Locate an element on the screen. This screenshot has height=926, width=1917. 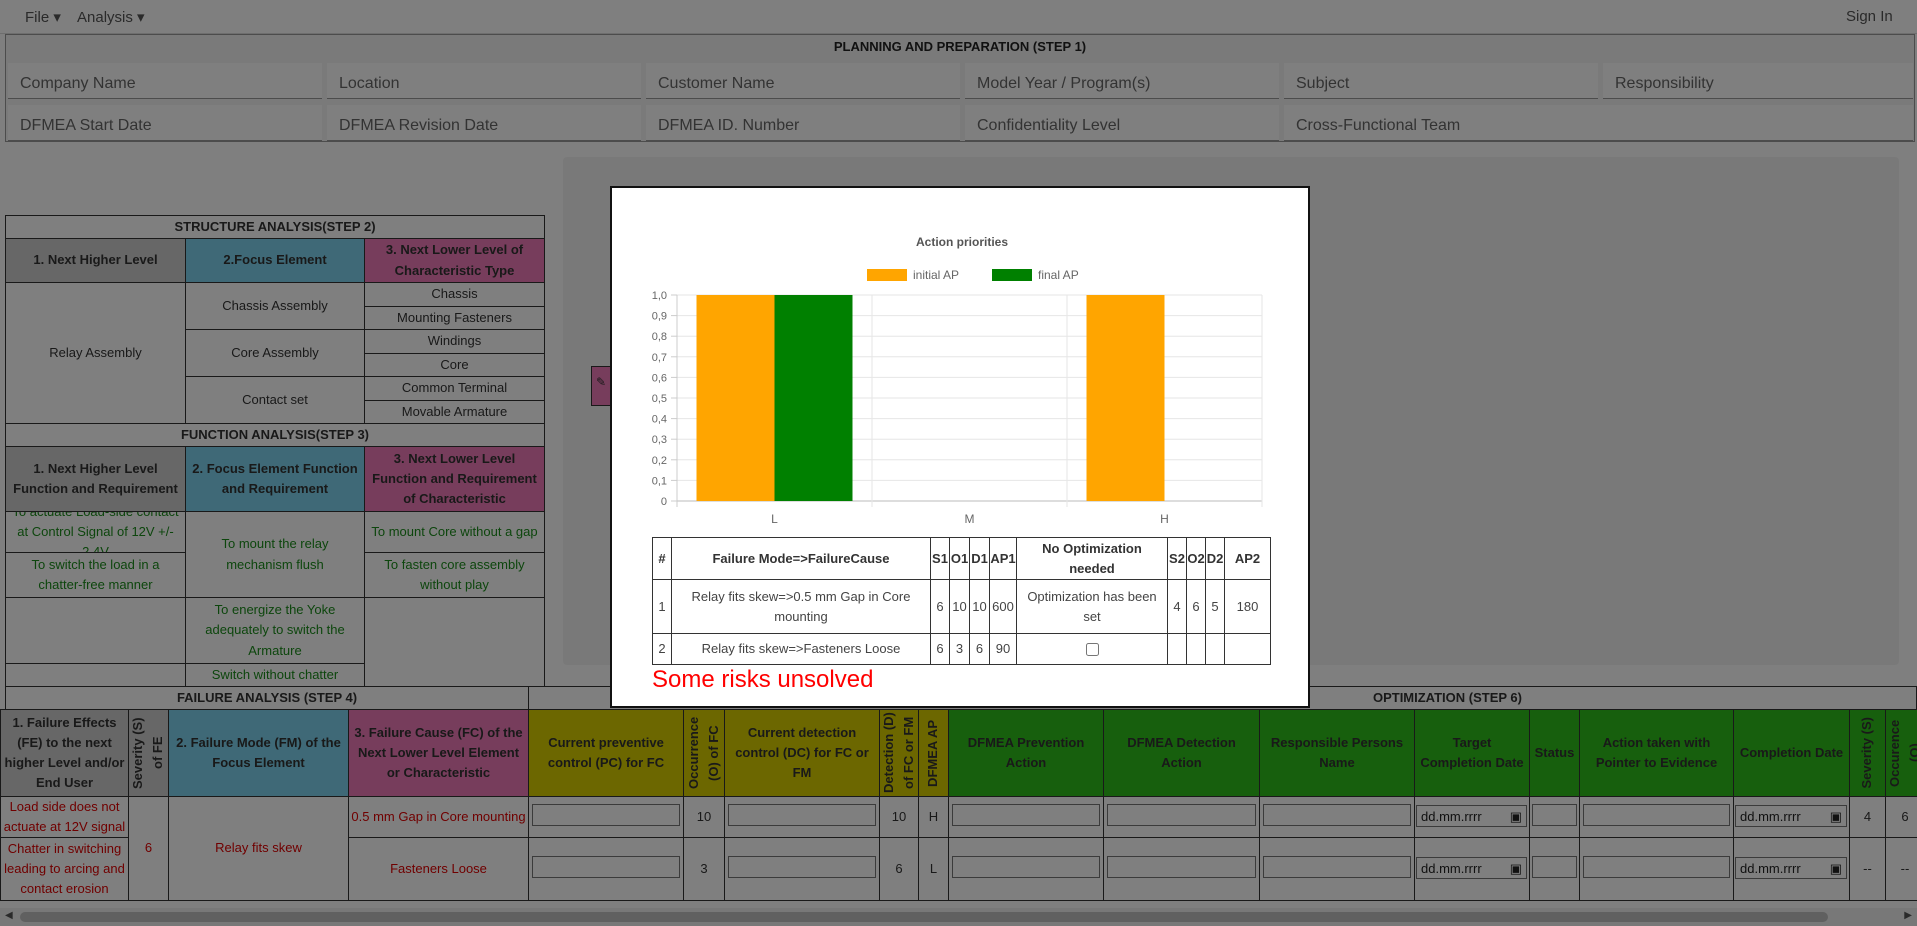
bar-final-AP-L is located at coordinates (813, 398).